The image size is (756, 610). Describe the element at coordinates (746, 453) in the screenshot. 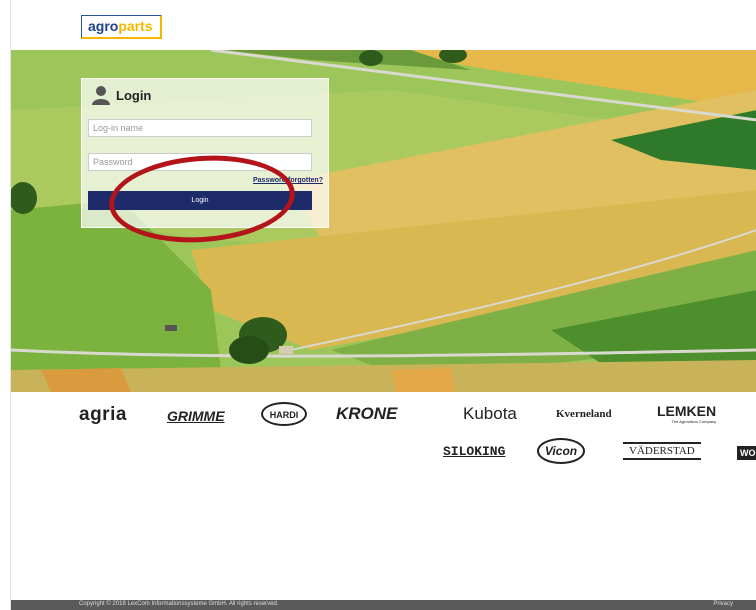

I see `brand-wo: WO` at that location.